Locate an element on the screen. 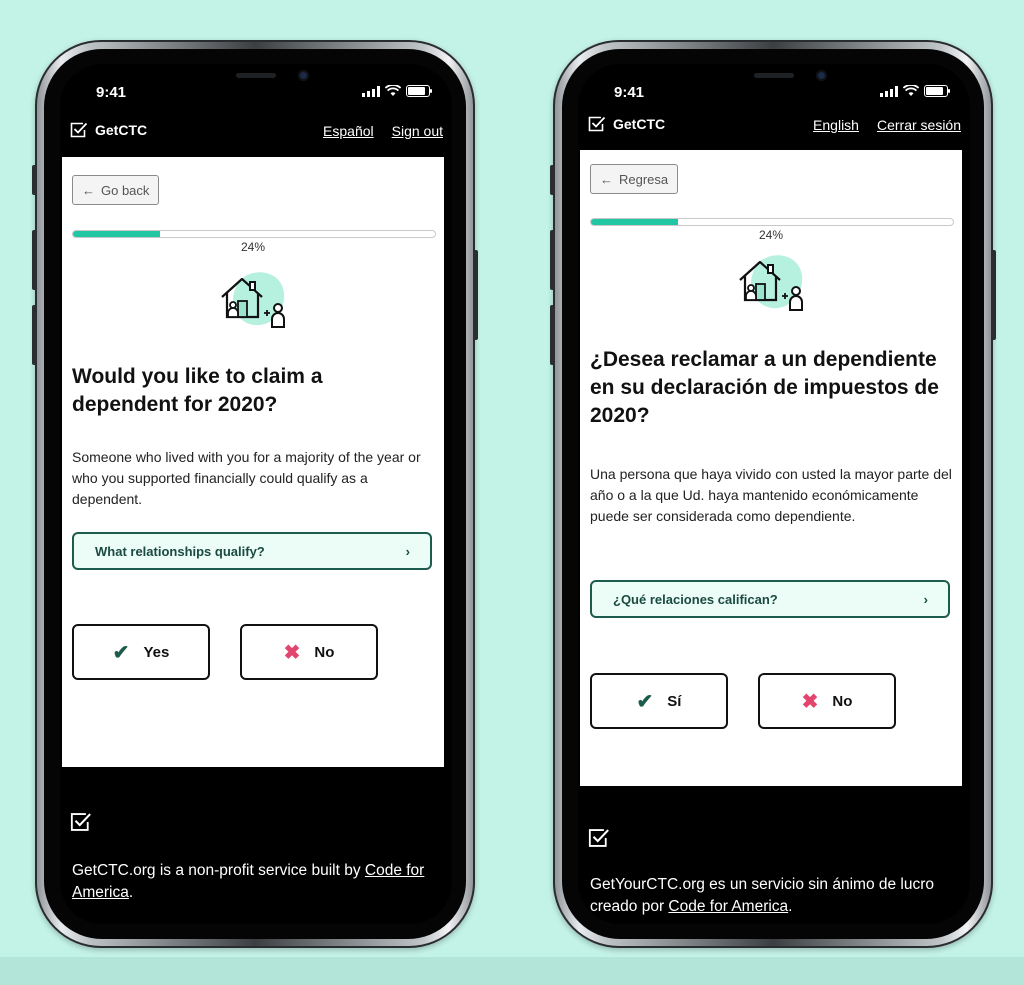  qualify-label: ¿Qué relaciones califican? is located at coordinates (695, 599).